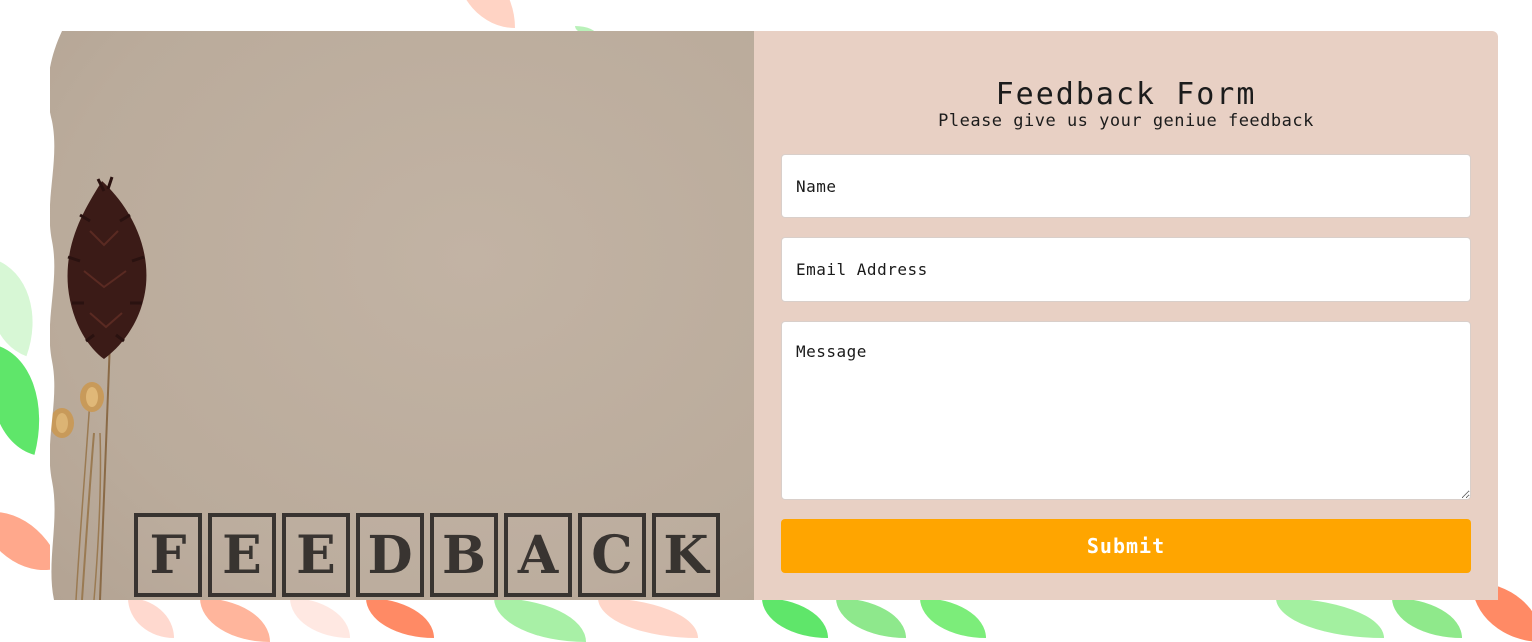  I want to click on email-input, so click(1126, 269).